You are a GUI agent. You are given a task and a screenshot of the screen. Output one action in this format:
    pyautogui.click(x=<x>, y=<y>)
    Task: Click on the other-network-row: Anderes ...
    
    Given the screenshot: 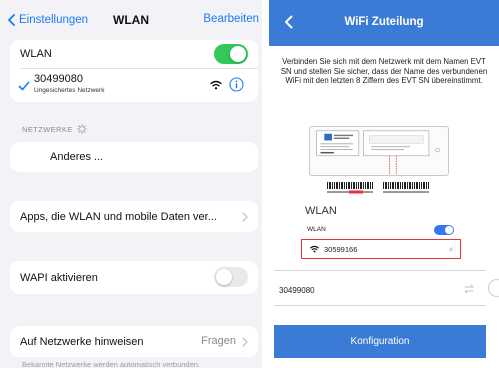 What is the action you would take?
    pyautogui.click(x=134, y=157)
    